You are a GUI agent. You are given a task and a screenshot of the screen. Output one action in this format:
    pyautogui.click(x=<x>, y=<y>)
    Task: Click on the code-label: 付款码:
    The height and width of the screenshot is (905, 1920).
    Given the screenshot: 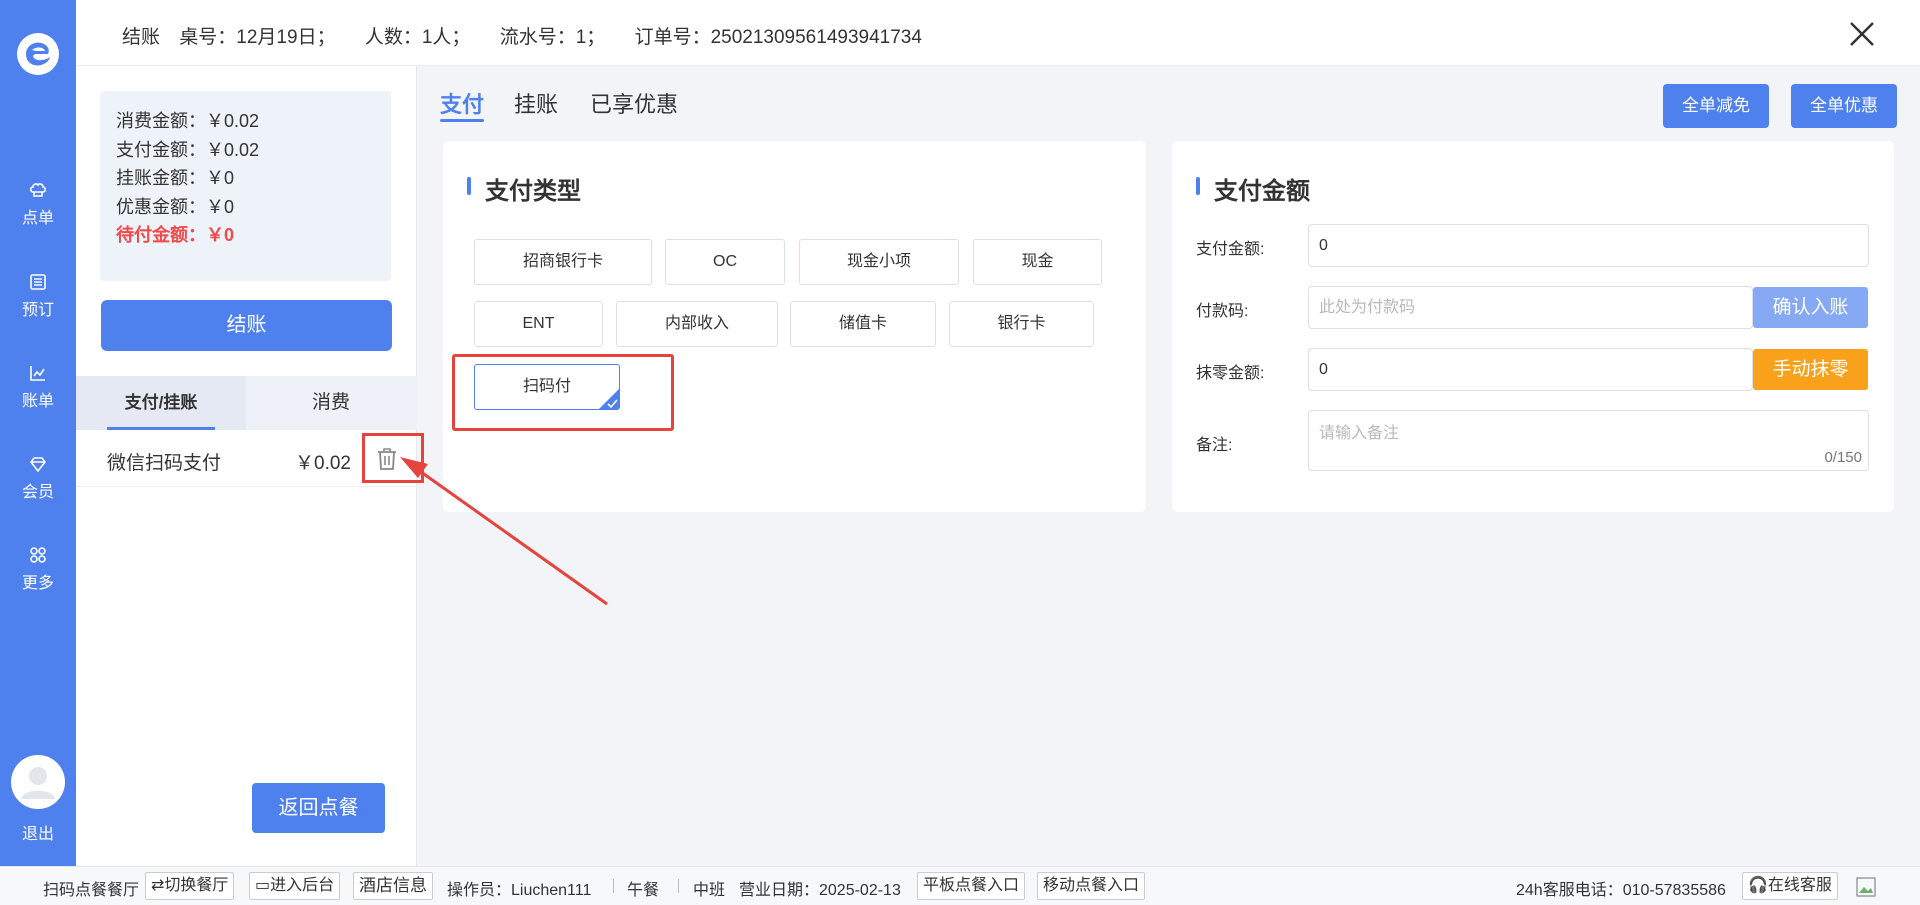 What is the action you would take?
    pyautogui.click(x=1222, y=311)
    